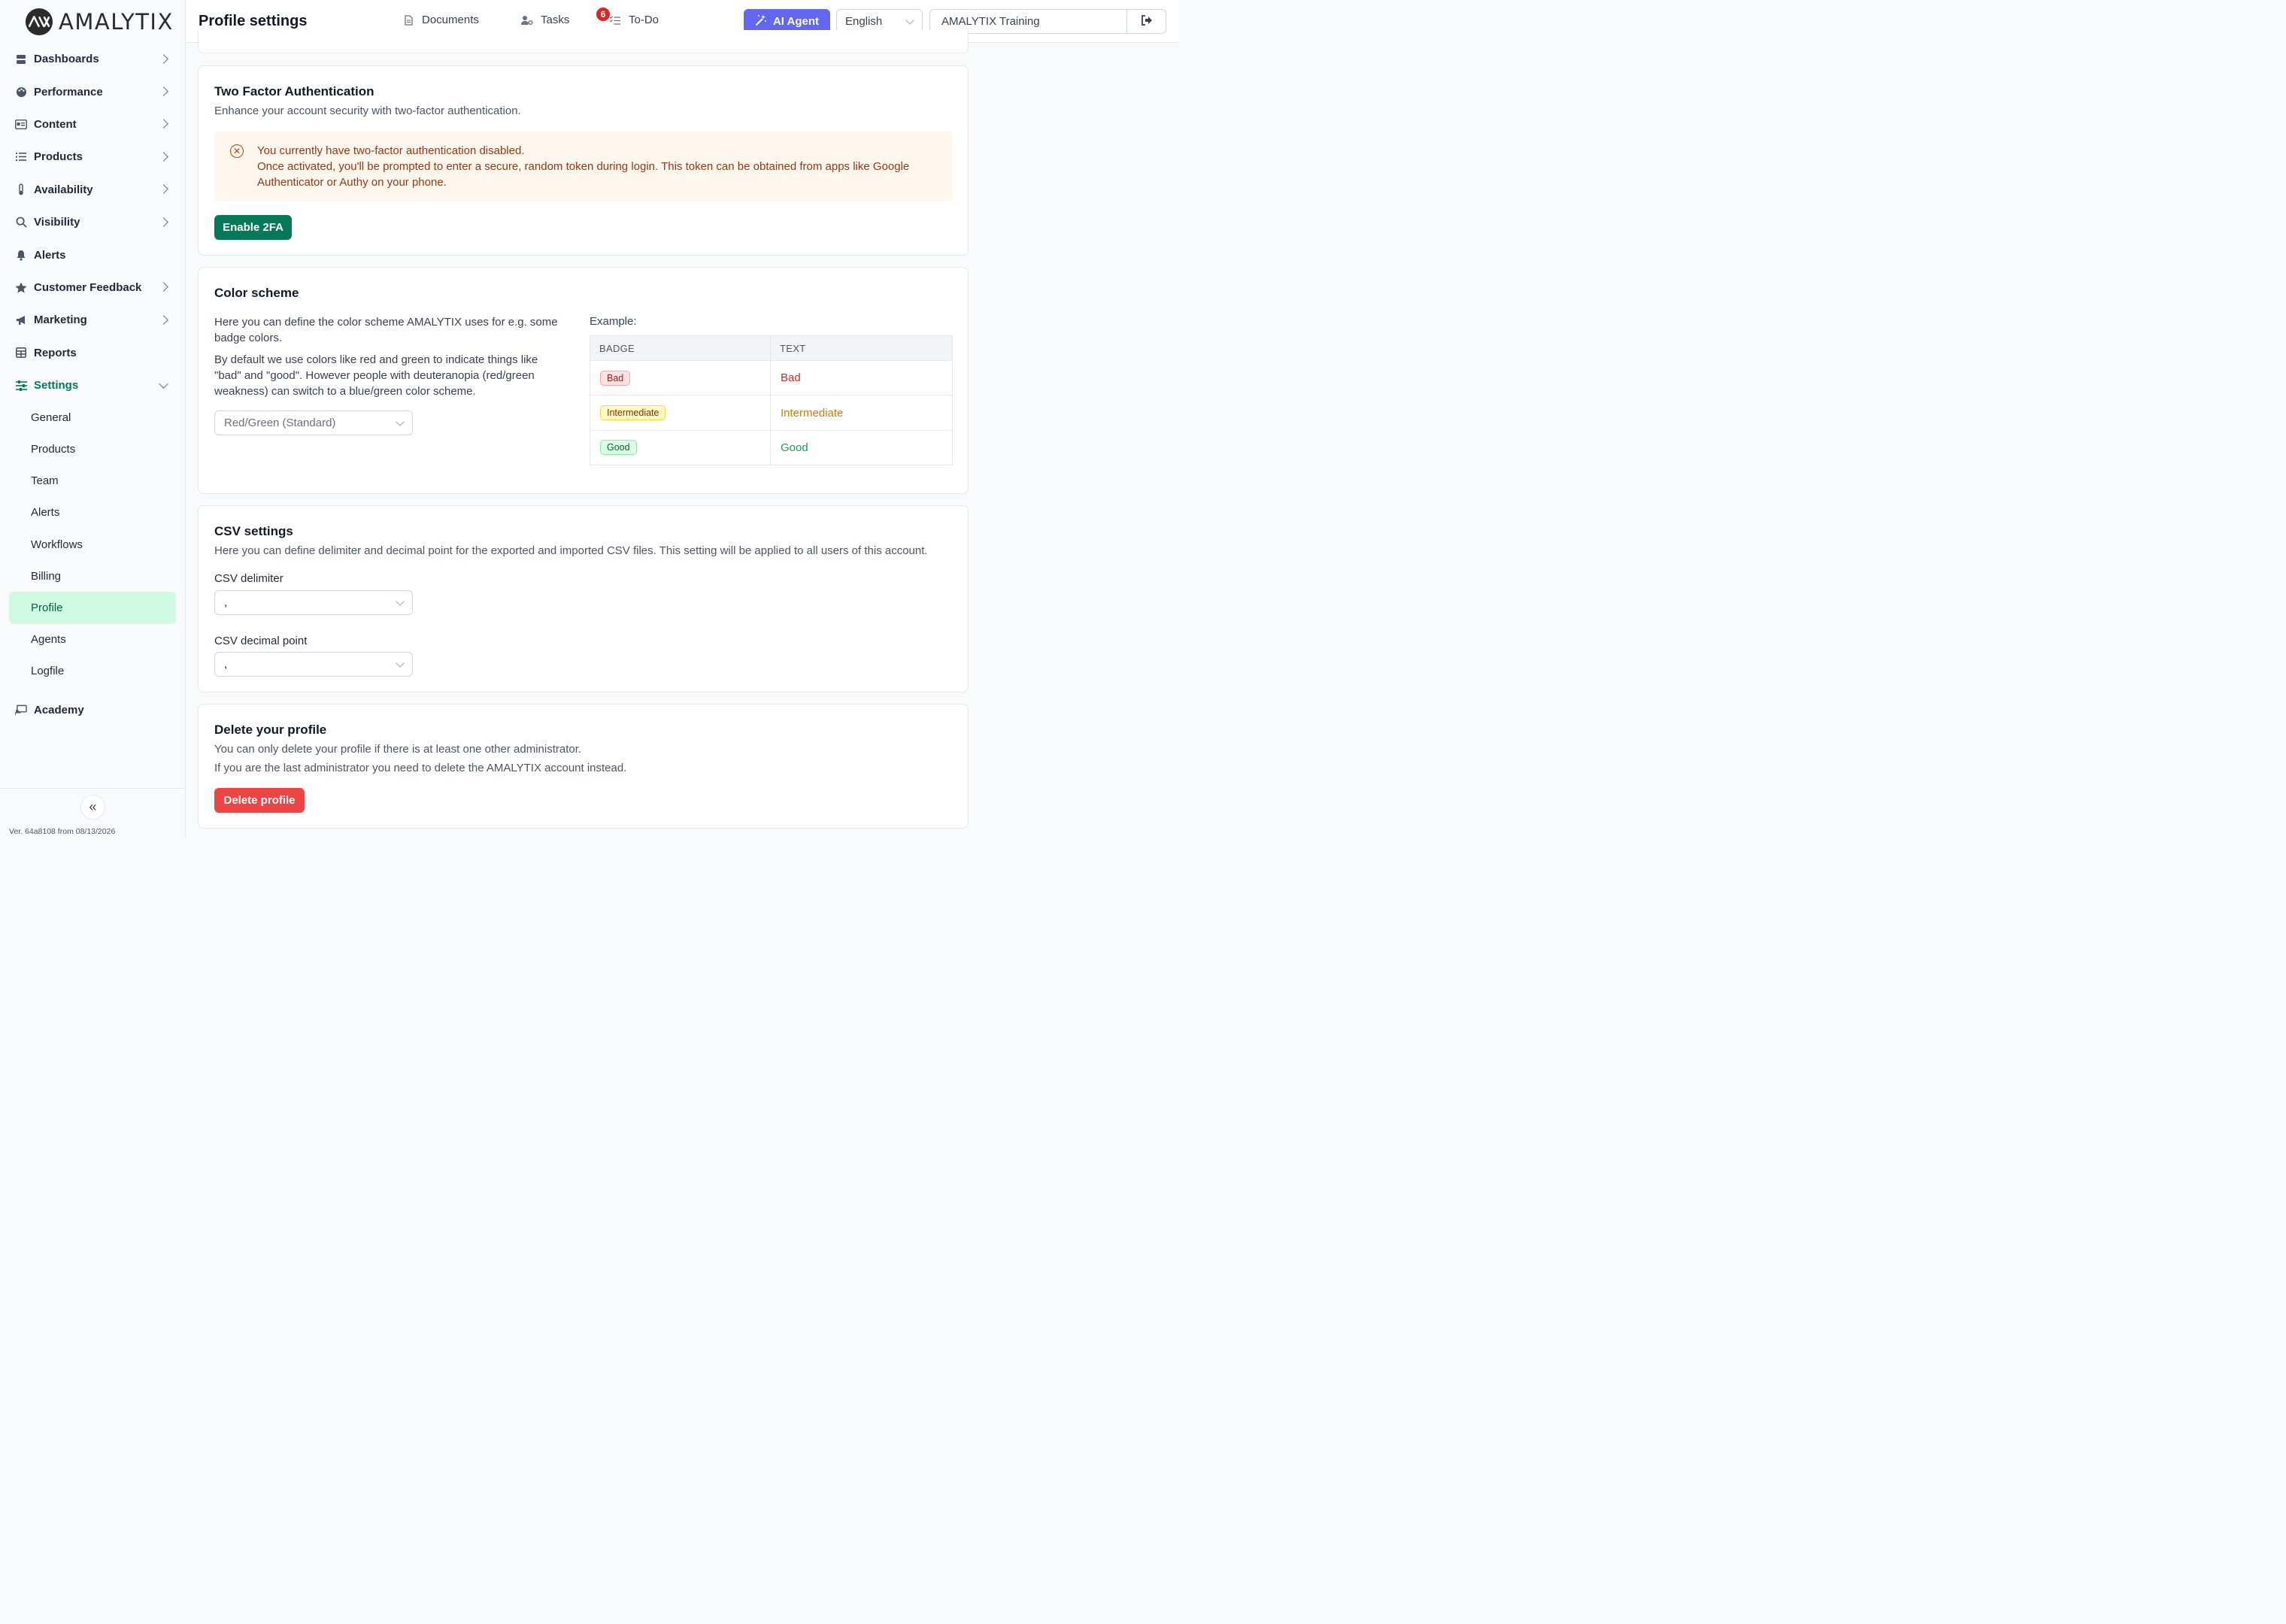 This screenshot has width=2286, height=1624. I want to click on star-icon, so click(21, 287).